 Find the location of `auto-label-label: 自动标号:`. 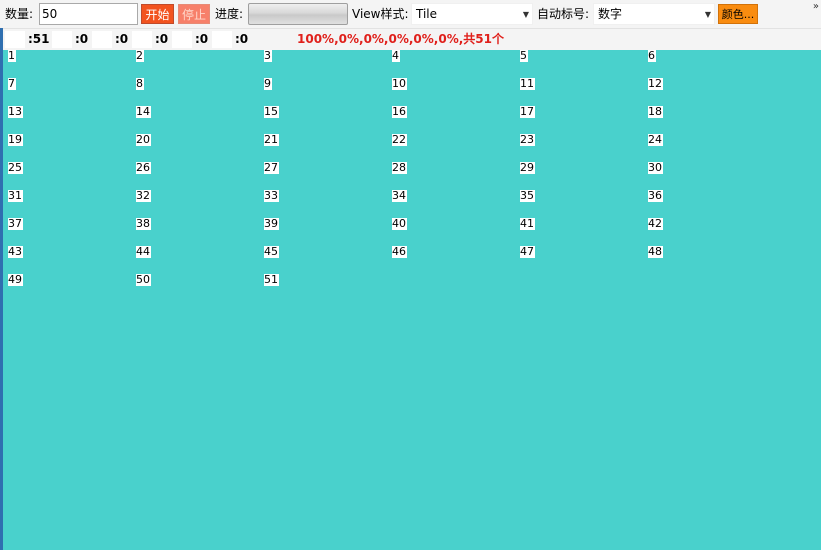

auto-label-label: 自动标号: is located at coordinates (563, 14).